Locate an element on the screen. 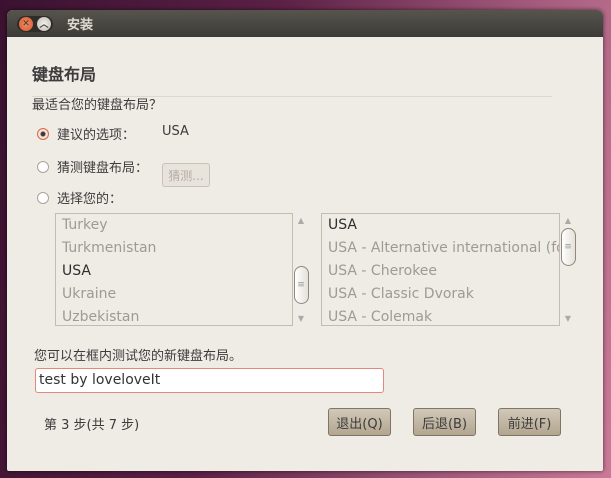 The image size is (611, 478). question-label: 最适合您的键盘布局？ is located at coordinates (97, 105).